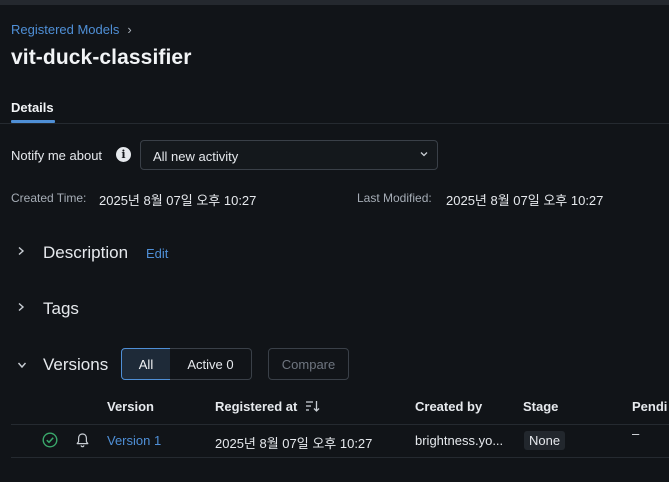 The width and height of the screenshot is (669, 482). Describe the element at coordinates (308, 364) in the screenshot. I see `compare-button: Compare` at that location.